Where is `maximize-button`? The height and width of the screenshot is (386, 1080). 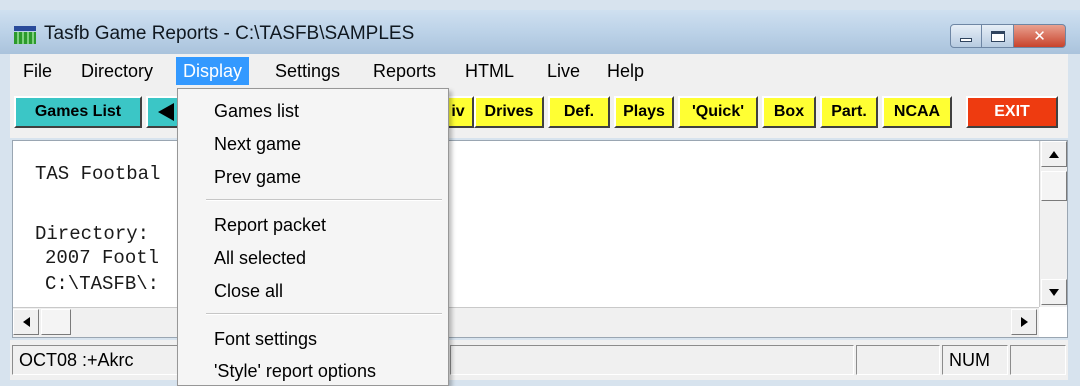 maximize-button is located at coordinates (998, 36).